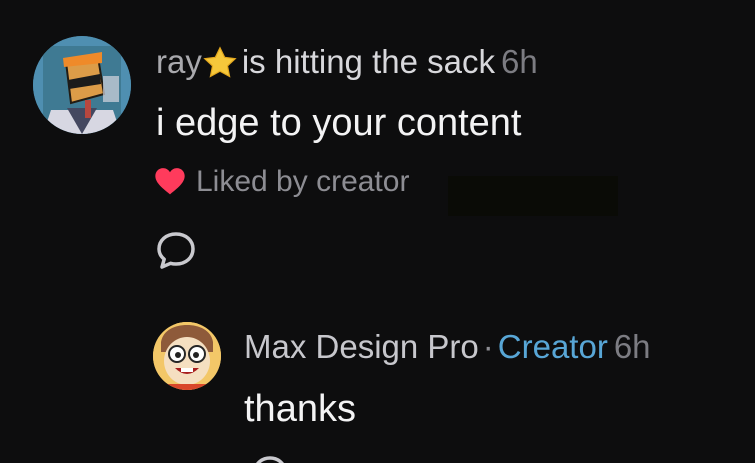 The image size is (755, 463). What do you see at coordinates (170, 181) in the screenshot?
I see `heart-icon` at bounding box center [170, 181].